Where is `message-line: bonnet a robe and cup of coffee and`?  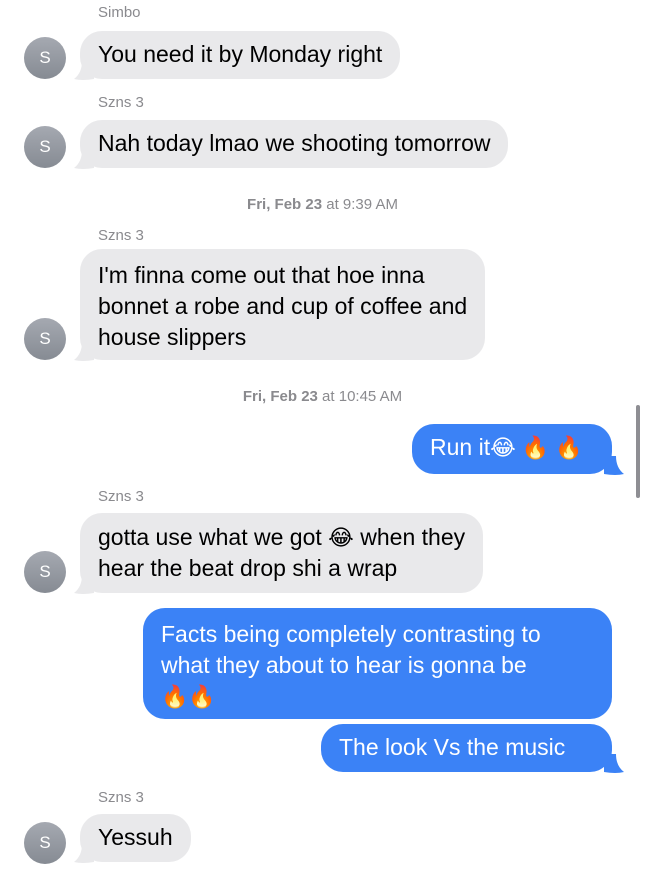 message-line: bonnet a robe and cup of coffee and is located at coordinates (283, 306).